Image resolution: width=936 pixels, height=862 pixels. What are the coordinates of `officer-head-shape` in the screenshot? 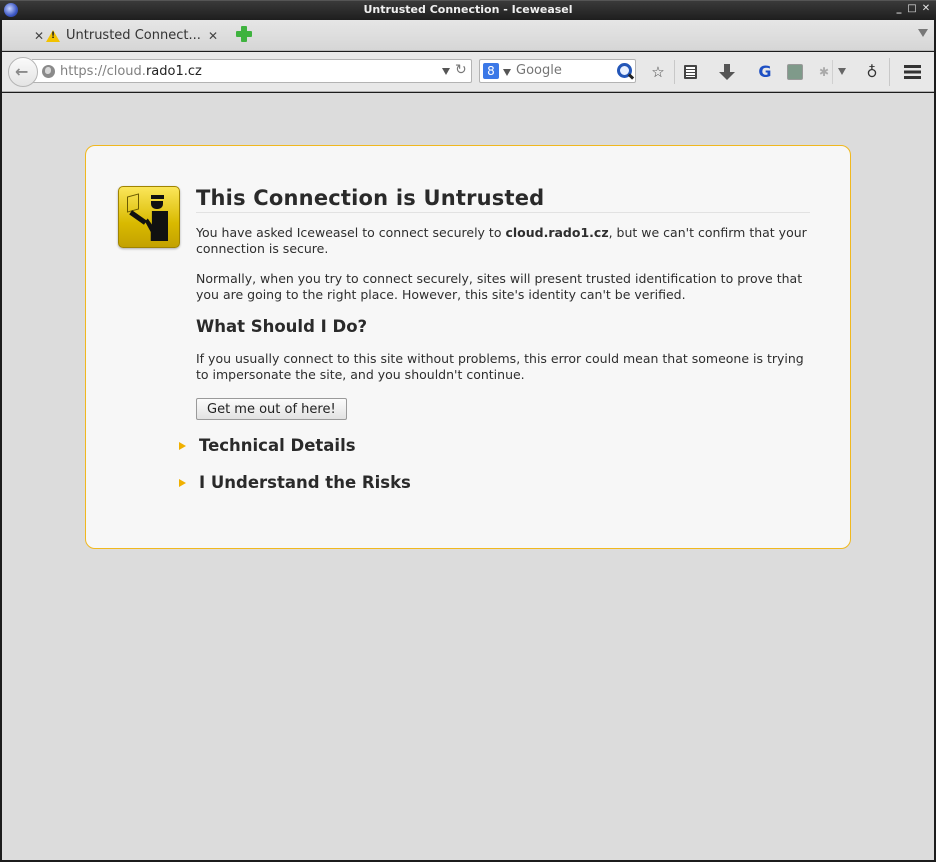 It's located at (157, 205).